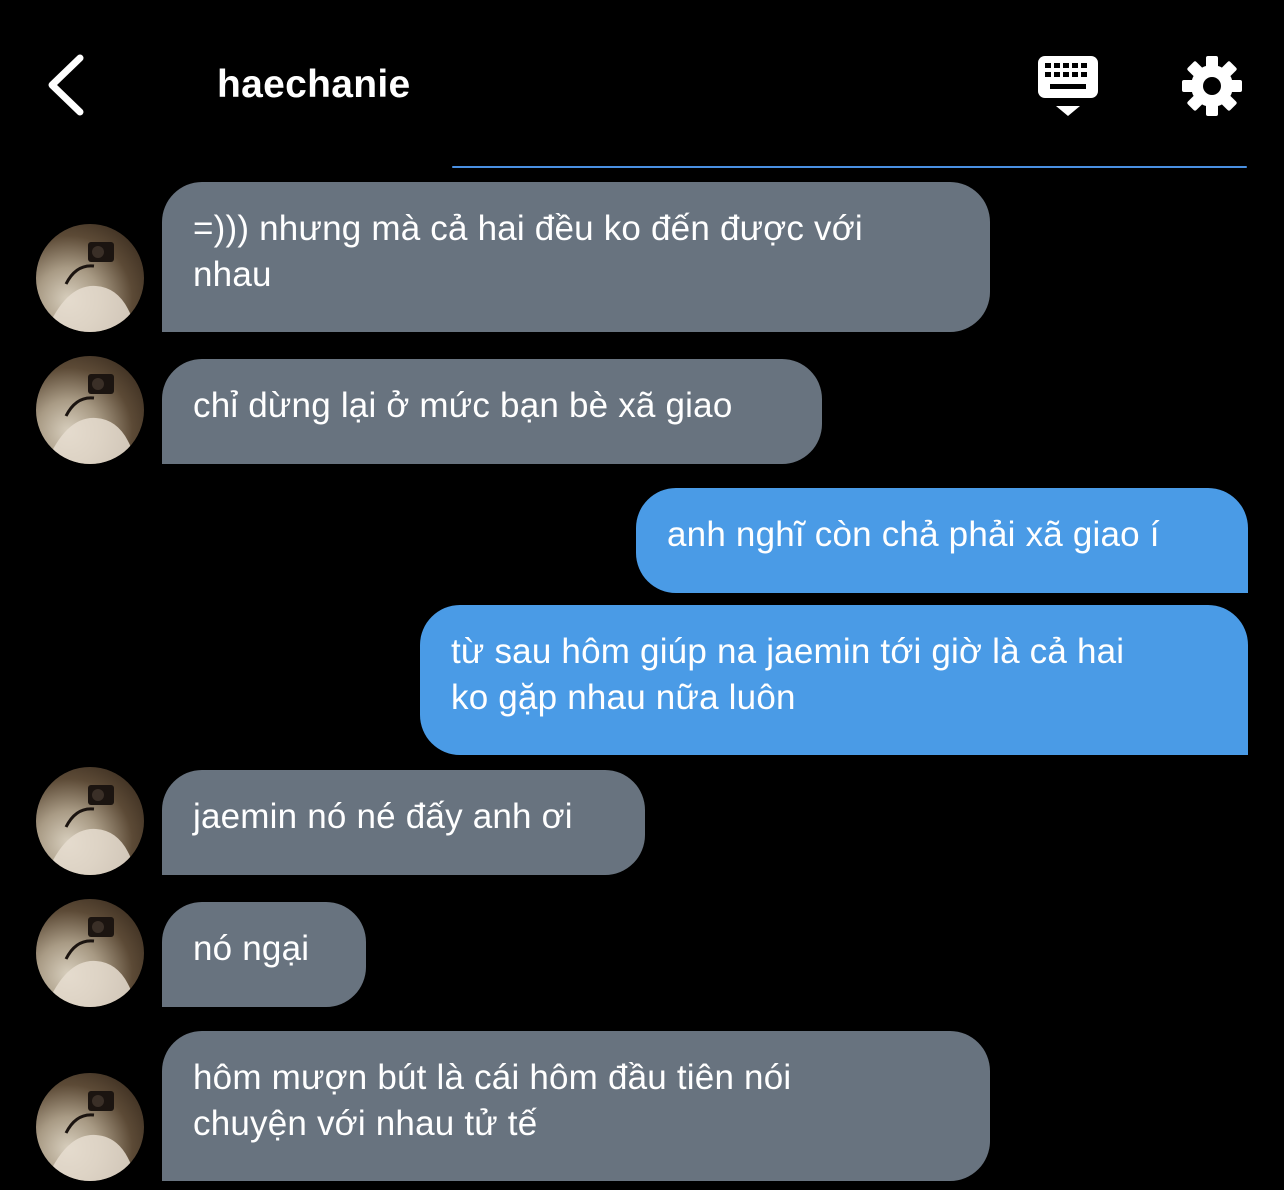 The height and width of the screenshot is (1190, 1284). I want to click on message-bubble-incoming: jaemin nó né đấy anh ơi, so click(403, 822).